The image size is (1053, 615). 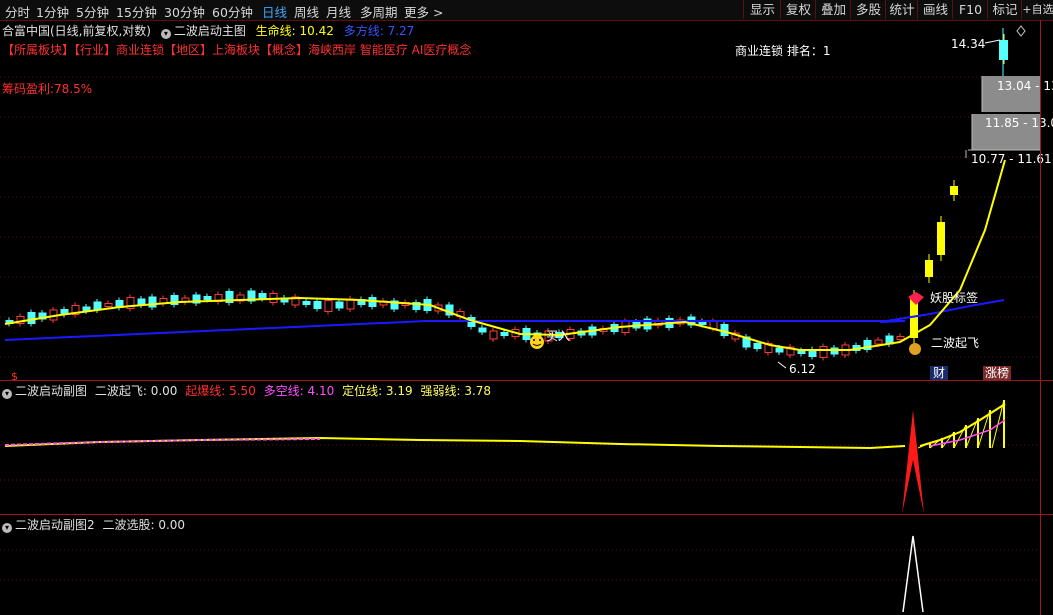 What do you see at coordinates (782, 365) in the screenshot?
I see `low-price-pointer` at bounding box center [782, 365].